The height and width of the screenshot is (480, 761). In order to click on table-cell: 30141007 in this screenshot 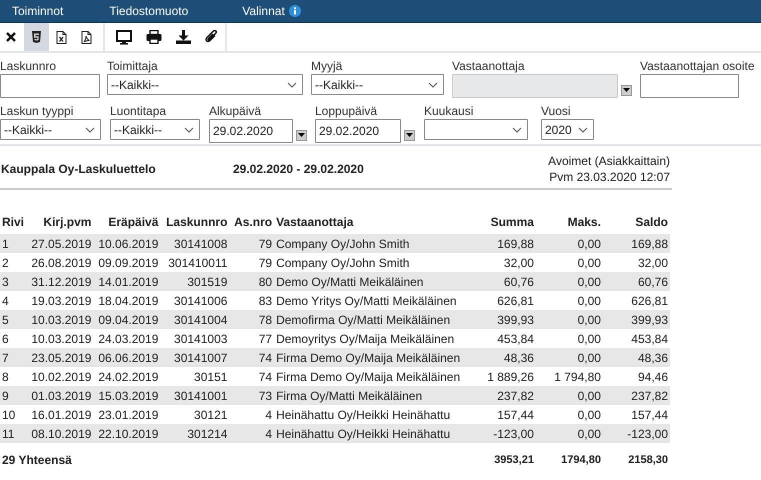, I will do `click(195, 357)`.